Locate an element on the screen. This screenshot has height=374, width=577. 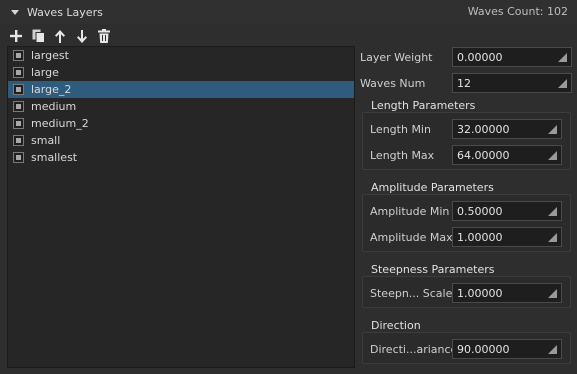
length-max-field: 64.00000 is located at coordinates (507, 155).